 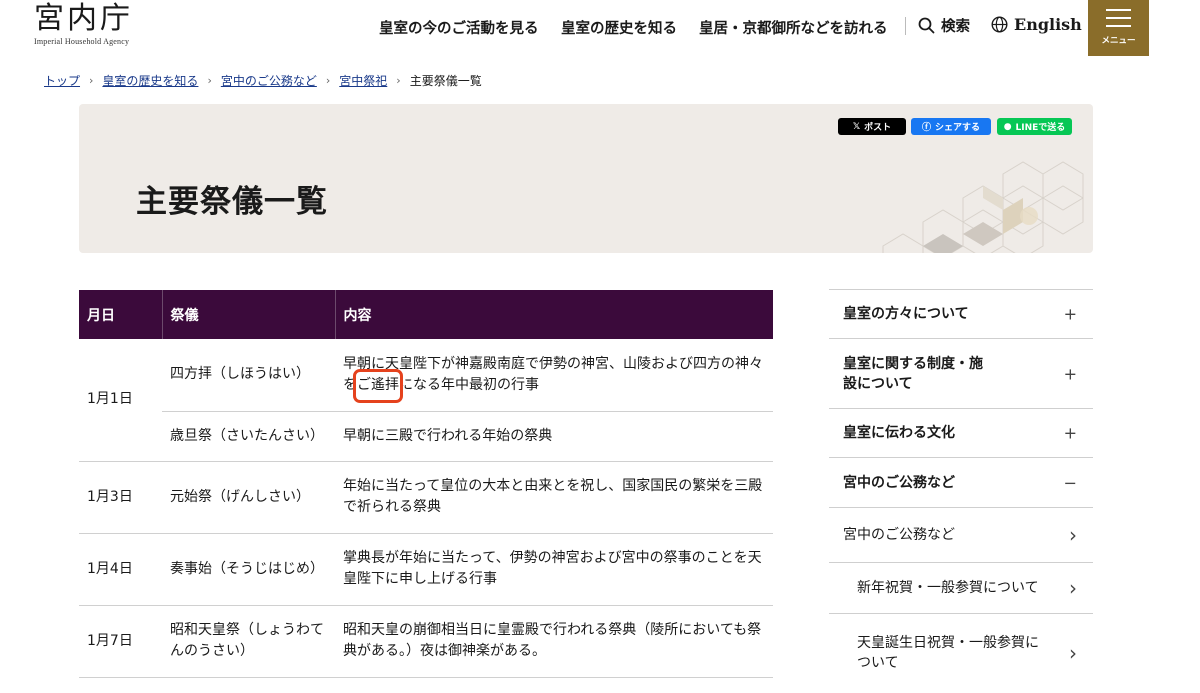 I want to click on global-nav-item-visit: 皇居・京都御所などを訪れる, so click(x=793, y=27).